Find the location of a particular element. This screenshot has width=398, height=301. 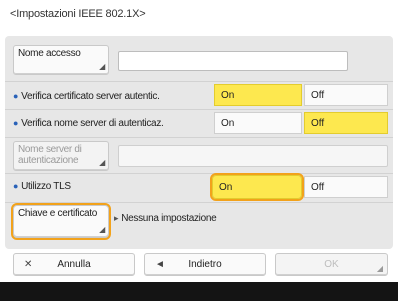

back-button: ◄ Indietro is located at coordinates (205, 264).